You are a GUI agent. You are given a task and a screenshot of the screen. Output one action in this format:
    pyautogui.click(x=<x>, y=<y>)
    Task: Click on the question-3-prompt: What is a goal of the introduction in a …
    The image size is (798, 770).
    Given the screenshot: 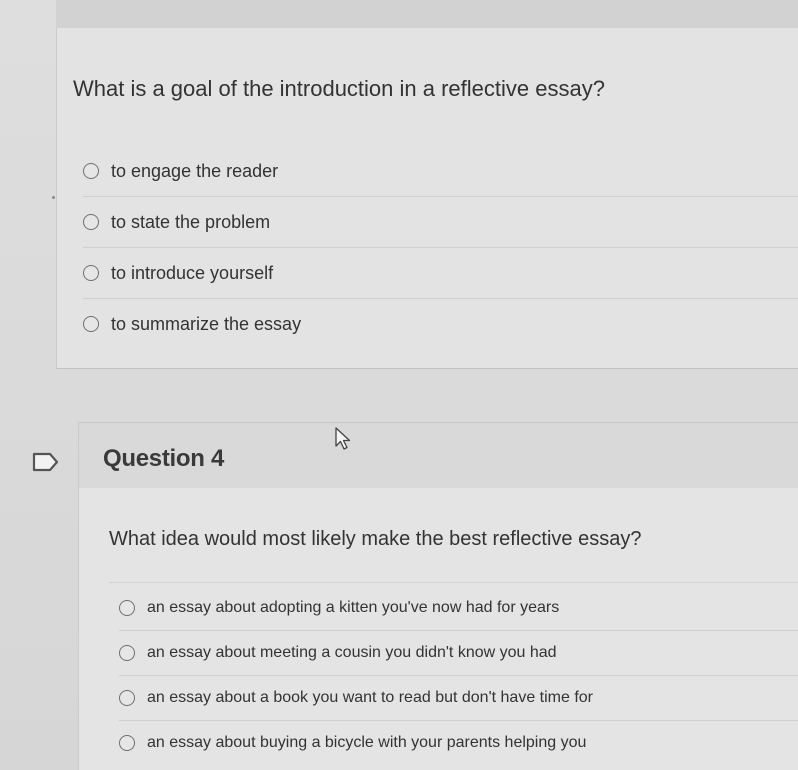 What is the action you would take?
    pyautogui.click(x=339, y=88)
    